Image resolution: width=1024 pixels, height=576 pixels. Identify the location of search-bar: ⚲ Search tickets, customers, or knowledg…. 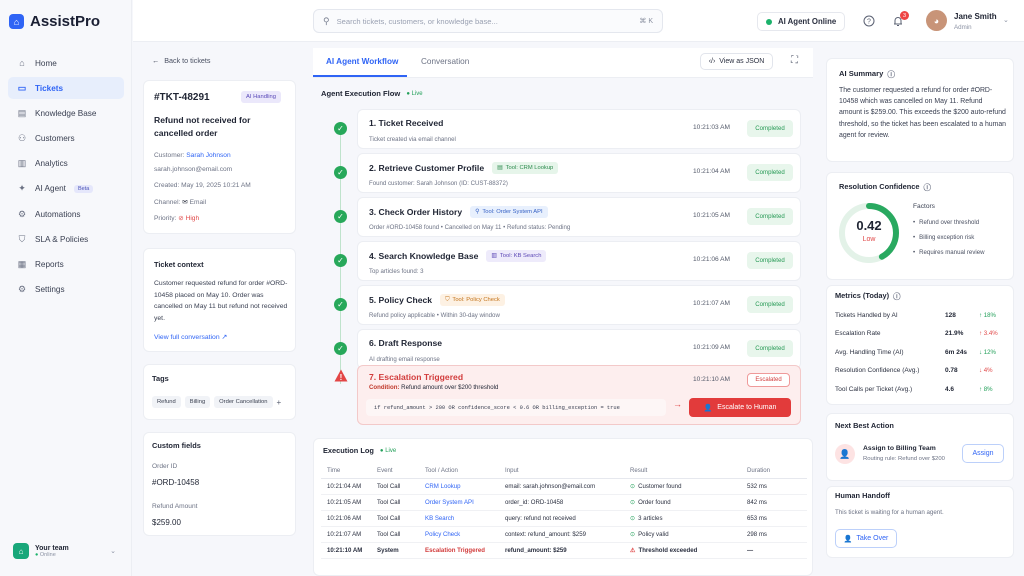
(488, 21).